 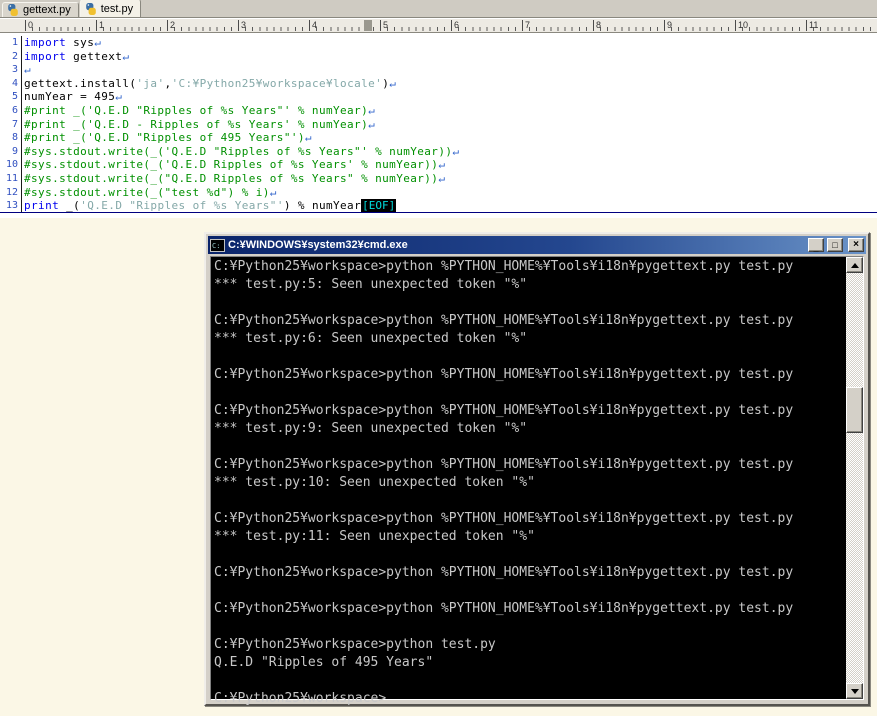 I want to click on line-number: 6, so click(x=11, y=110).